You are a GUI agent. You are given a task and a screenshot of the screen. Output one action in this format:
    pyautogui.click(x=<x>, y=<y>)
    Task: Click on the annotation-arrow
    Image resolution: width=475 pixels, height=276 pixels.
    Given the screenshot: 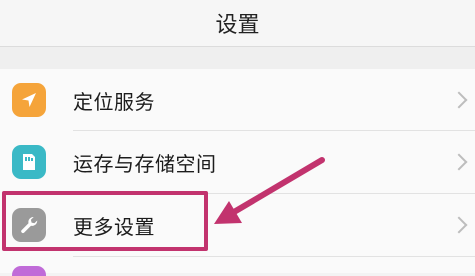 What is the action you would take?
    pyautogui.click(x=269, y=190)
    